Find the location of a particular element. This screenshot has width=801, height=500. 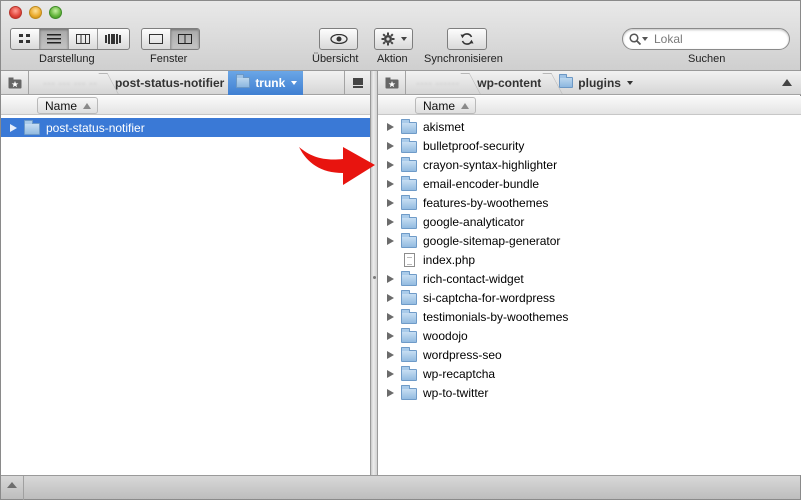

path-crumb-hidden: ··· ··· ··· ·· is located at coordinates (65, 83).